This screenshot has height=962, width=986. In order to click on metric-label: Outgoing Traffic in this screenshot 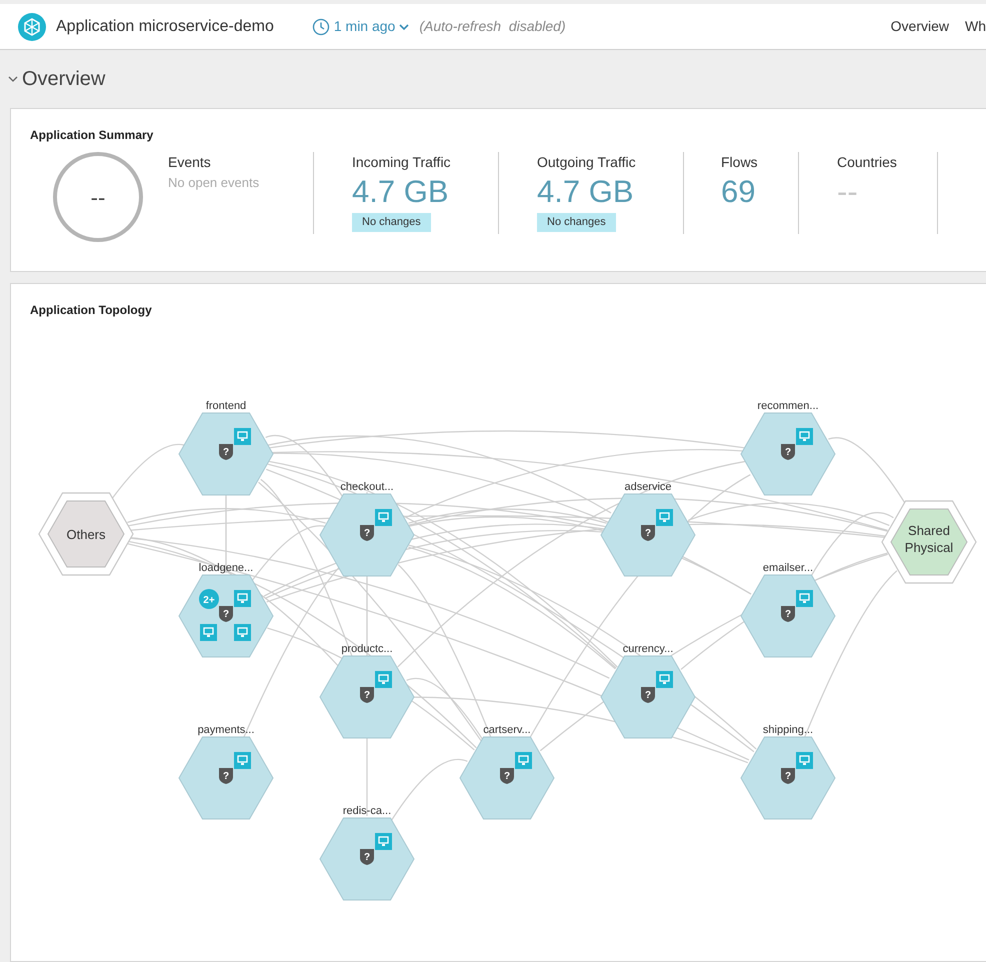, I will do `click(587, 162)`.